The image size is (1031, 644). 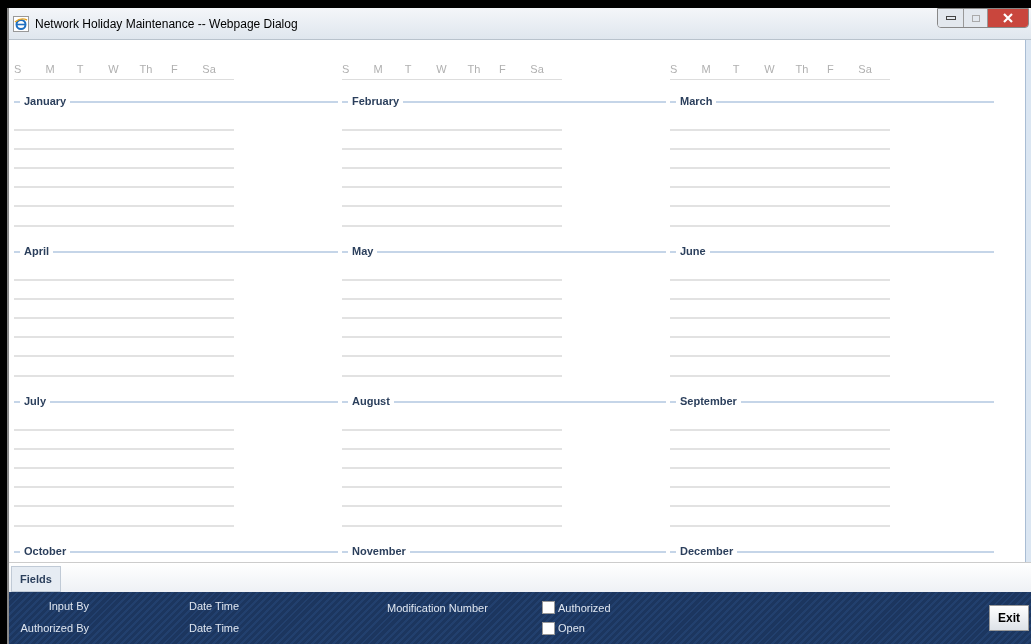 What do you see at coordinates (376, 102) in the screenshot?
I see `month-heading: February` at bounding box center [376, 102].